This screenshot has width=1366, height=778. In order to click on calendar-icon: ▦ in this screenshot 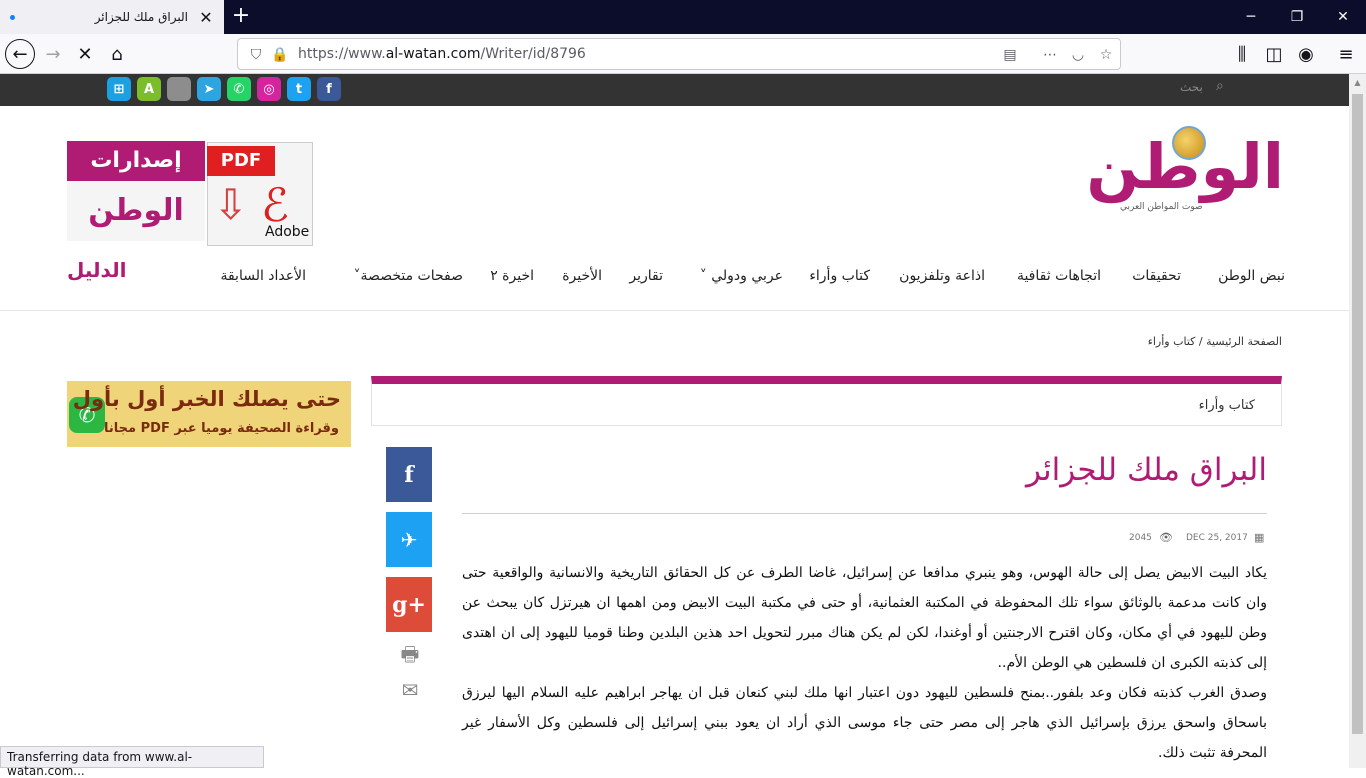, I will do `click(1259, 537)`.